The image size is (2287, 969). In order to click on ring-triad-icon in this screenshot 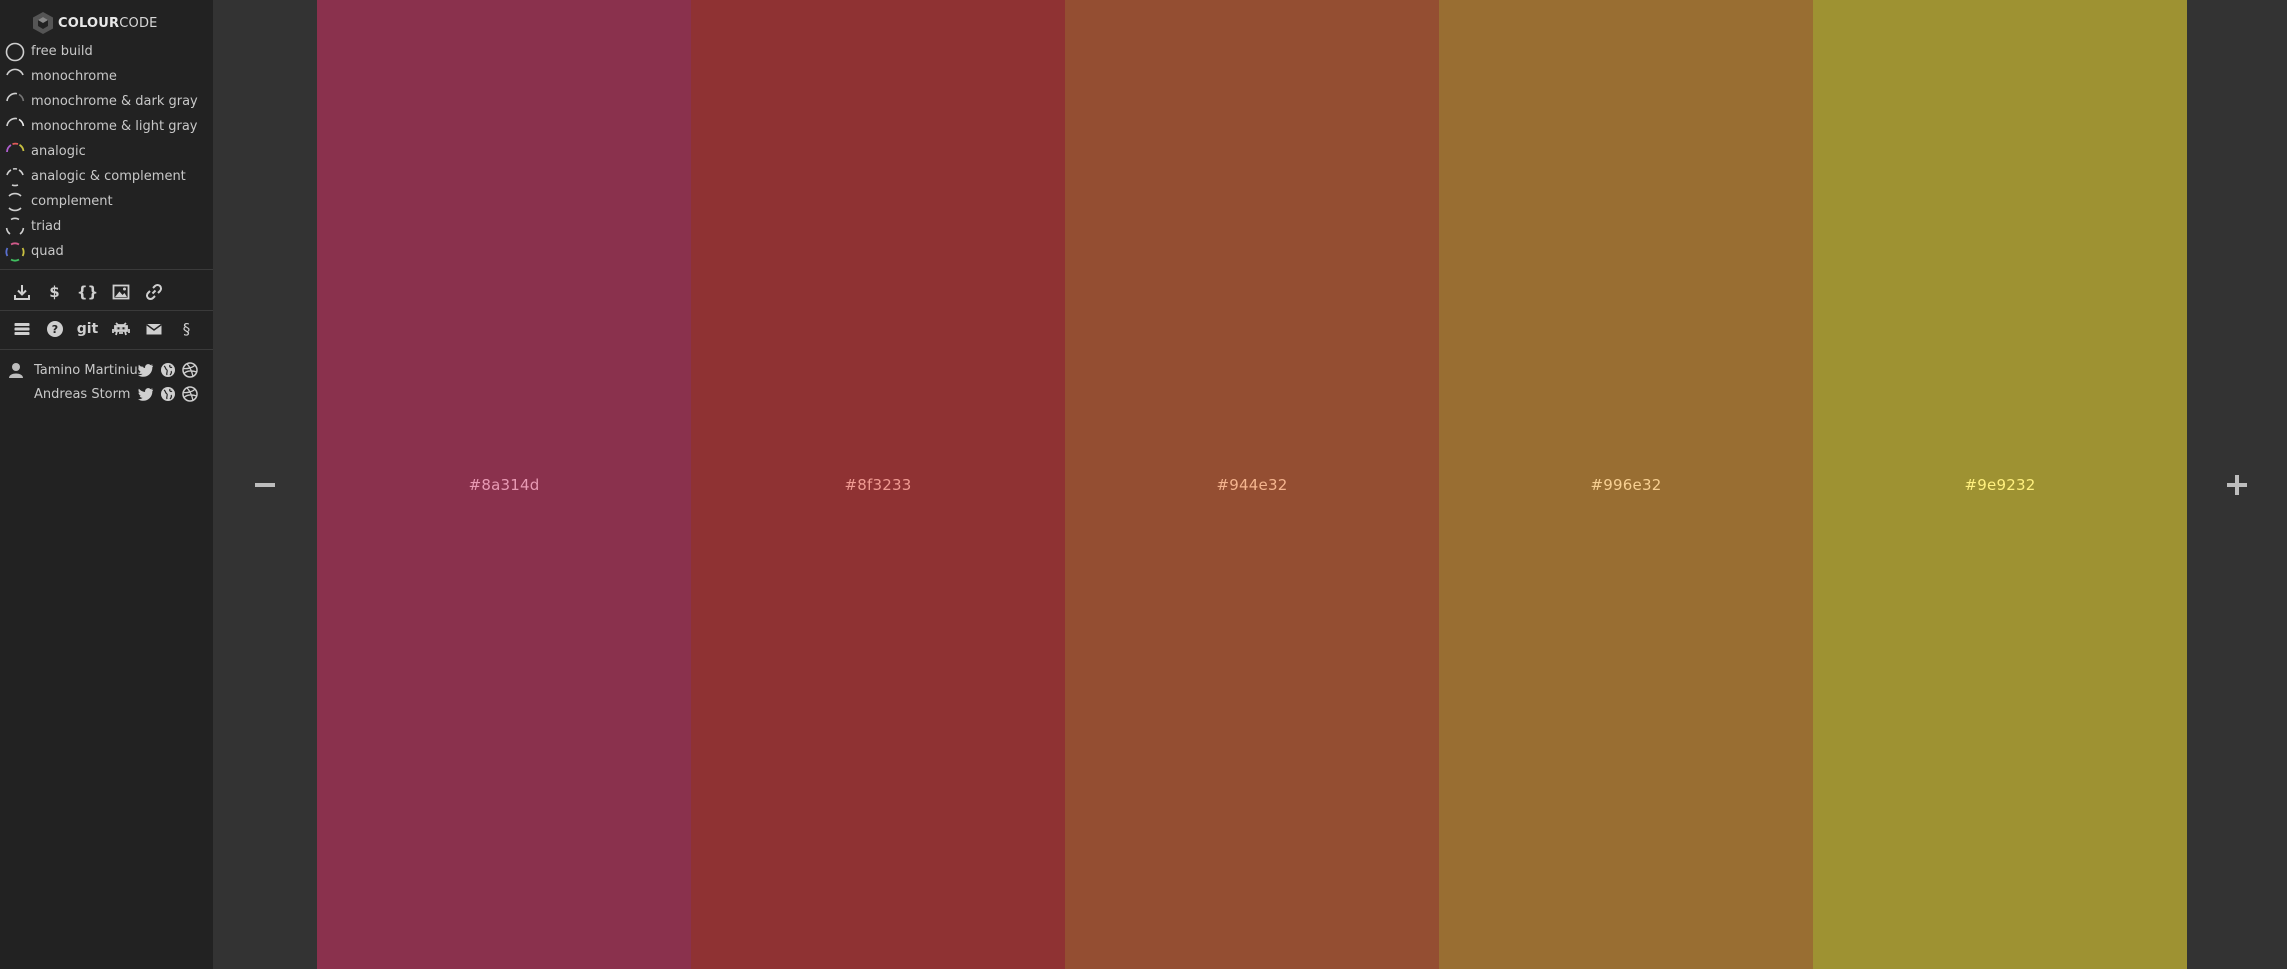, I will do `click(15, 226)`.